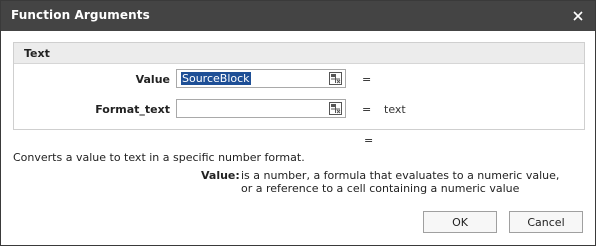 This screenshot has height=246, width=596. What do you see at coordinates (298, 16) in the screenshot?
I see `title-bar: Function Arguments` at bounding box center [298, 16].